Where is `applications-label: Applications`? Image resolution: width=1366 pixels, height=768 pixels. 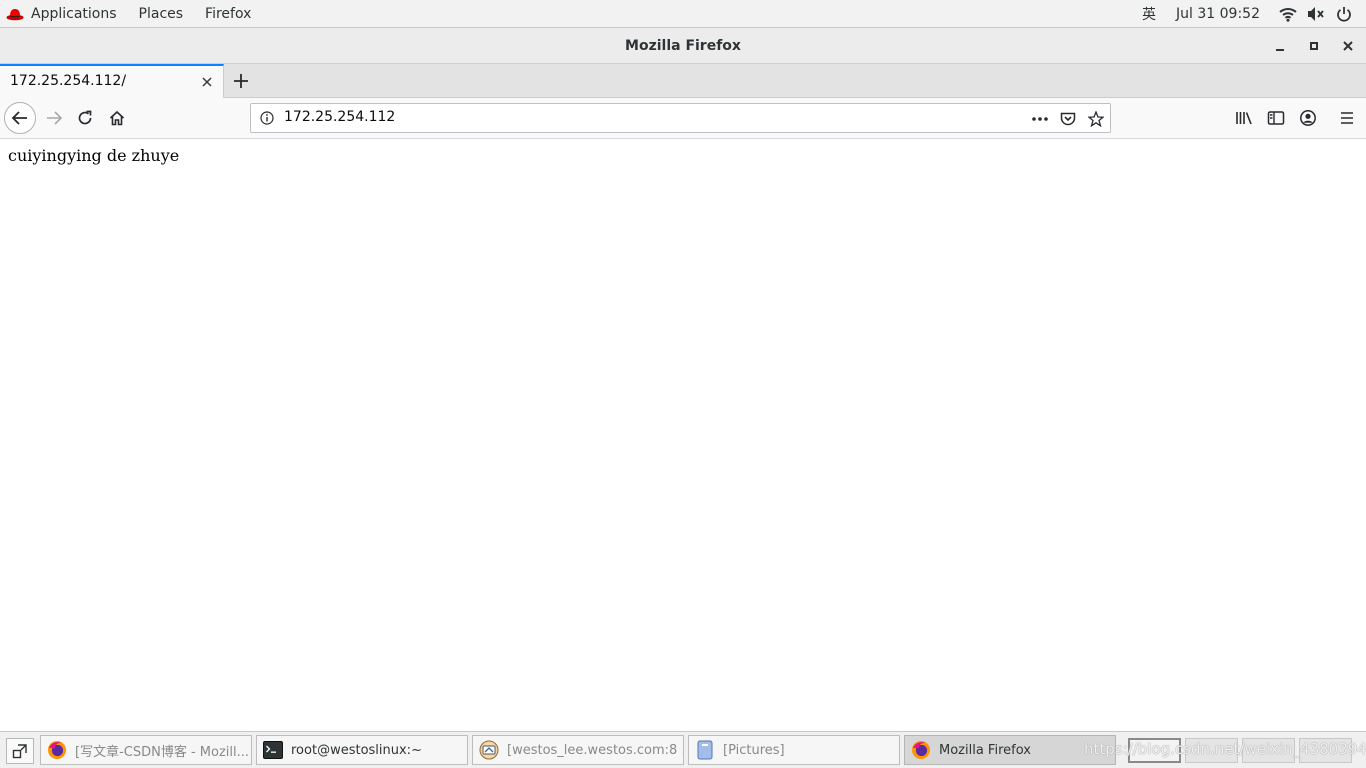
applications-label: Applications is located at coordinates (74, 13).